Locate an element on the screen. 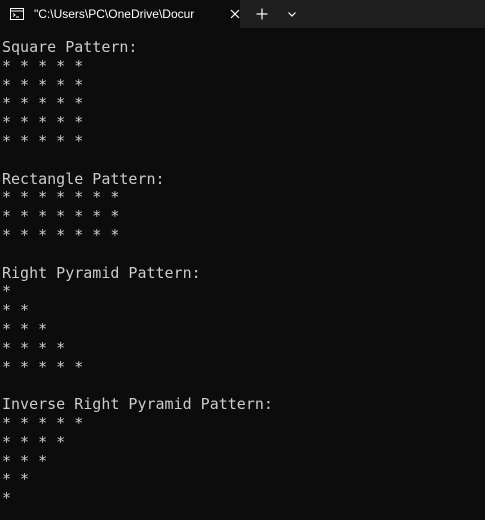 This screenshot has height=520, width=485. tab-dropdown-button is located at coordinates (292, 14).